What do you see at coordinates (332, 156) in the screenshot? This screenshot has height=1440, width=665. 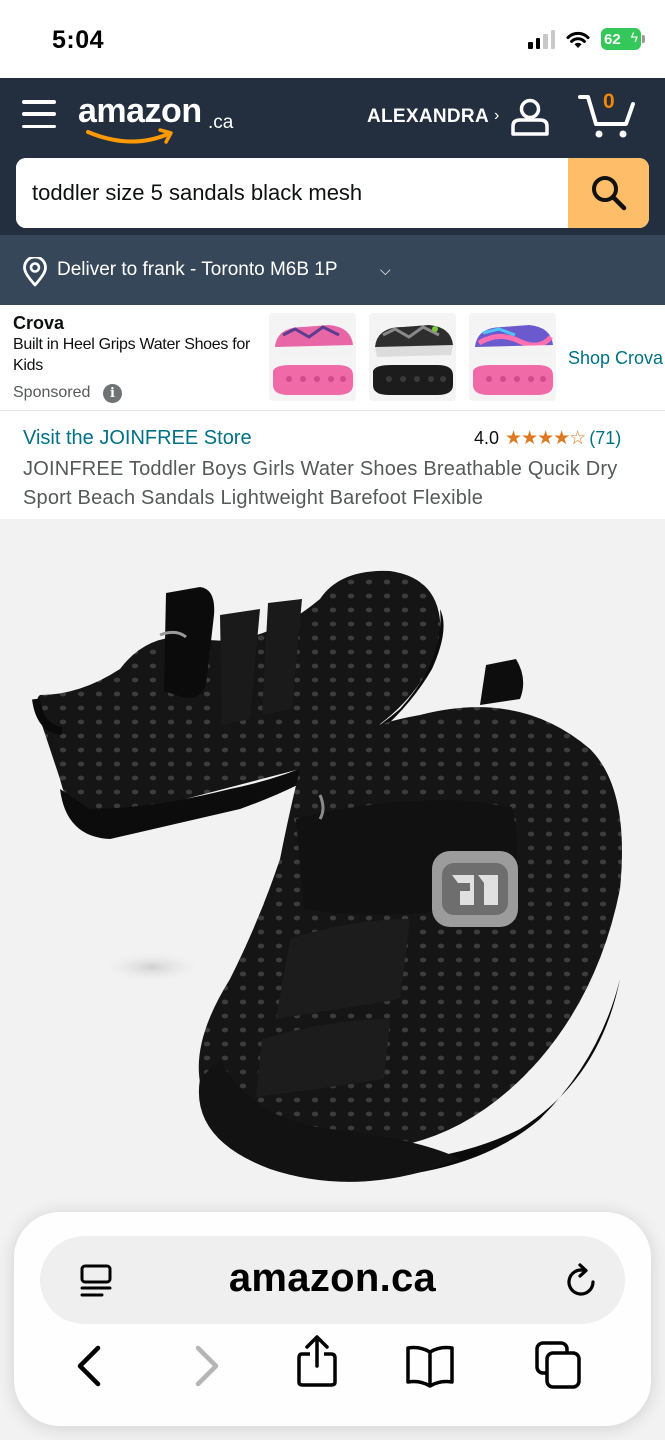 I see `amazon-header: amazon .ca ALEXANDRA › 0` at bounding box center [332, 156].